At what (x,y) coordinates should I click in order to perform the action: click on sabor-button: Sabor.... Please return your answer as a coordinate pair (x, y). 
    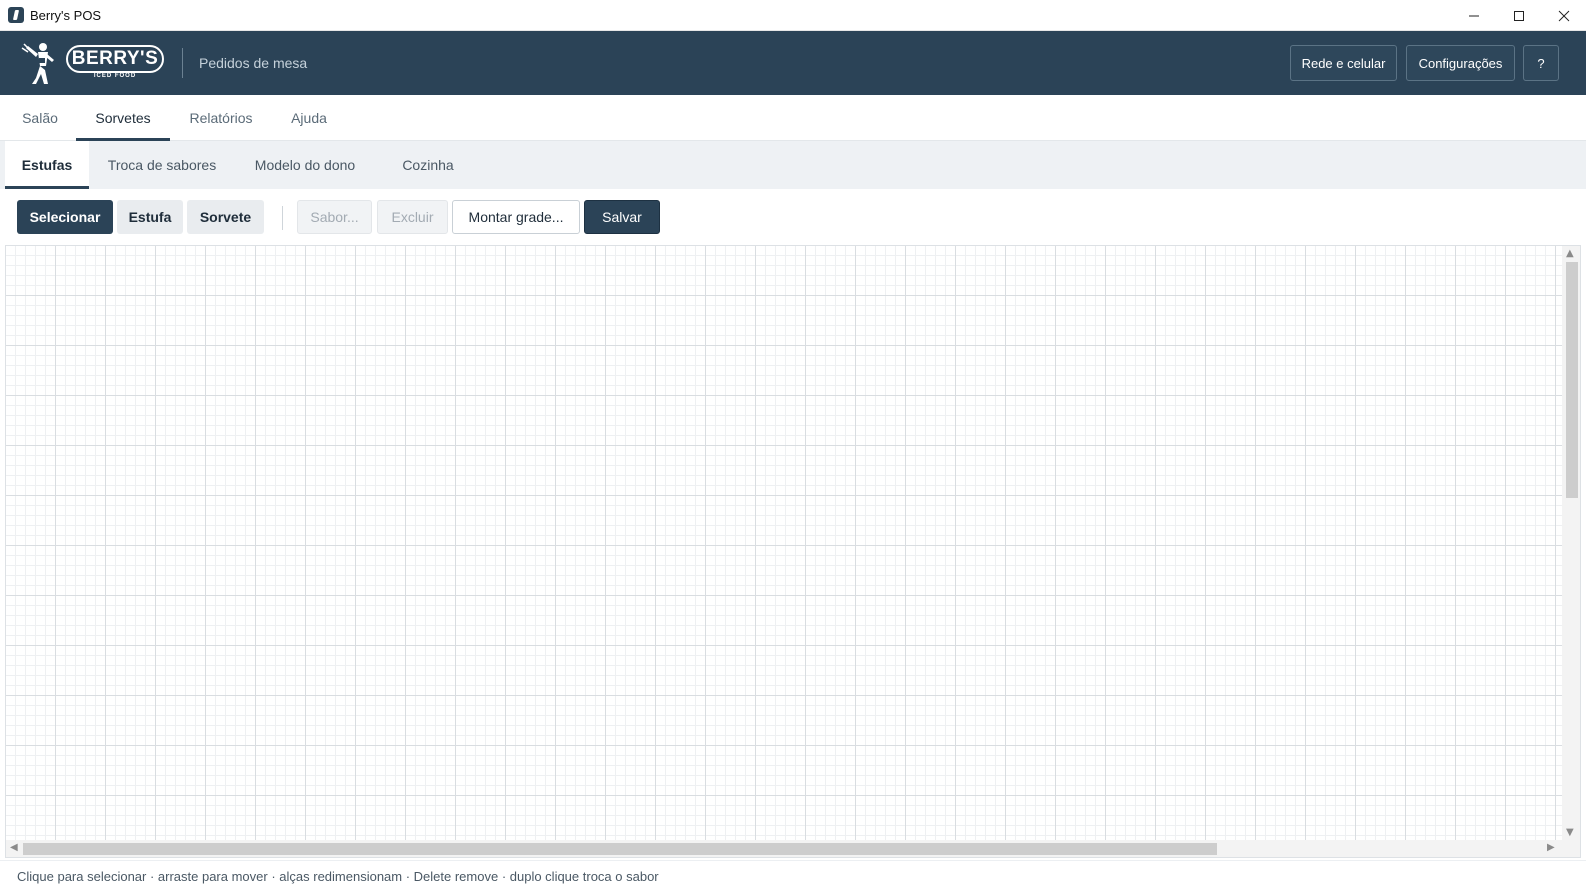
    Looking at the image, I should click on (334, 217).